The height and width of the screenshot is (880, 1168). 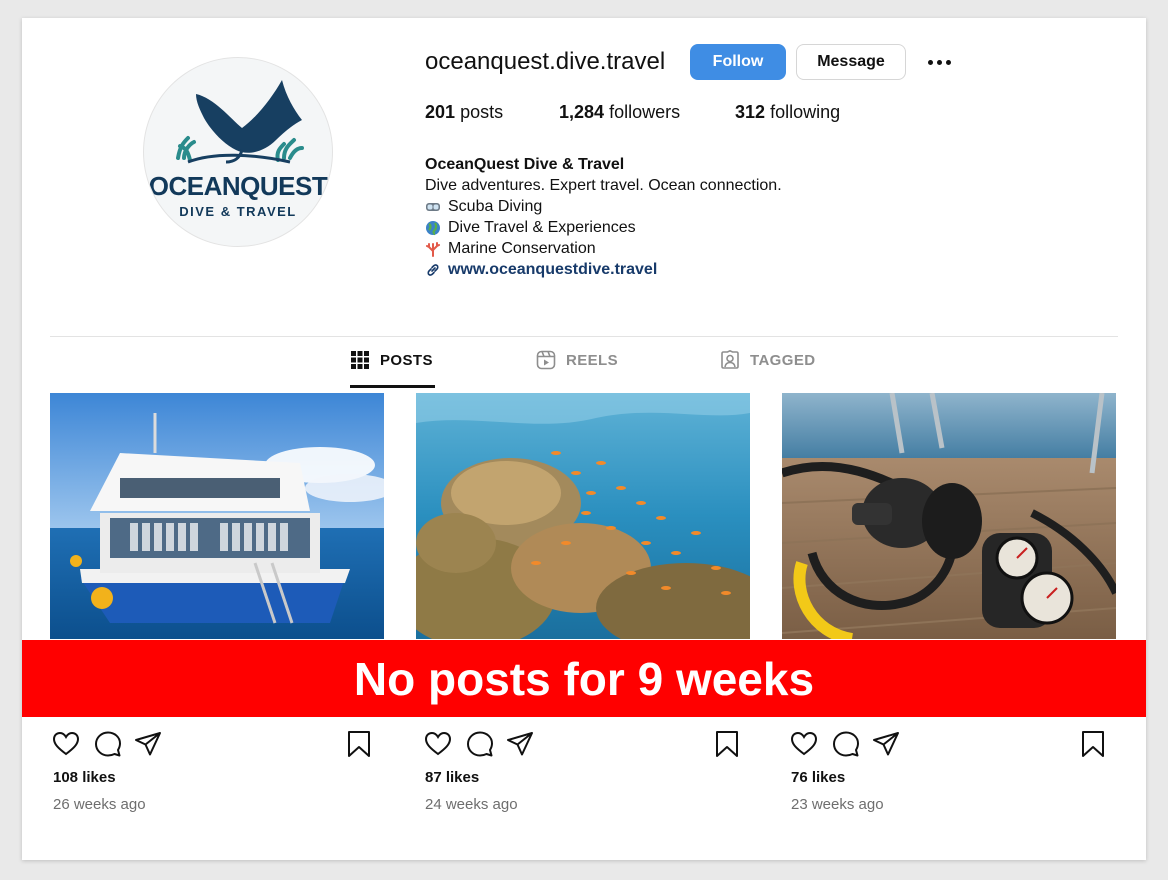 I want to click on tab-posts-label: POSTS, so click(x=406, y=360).